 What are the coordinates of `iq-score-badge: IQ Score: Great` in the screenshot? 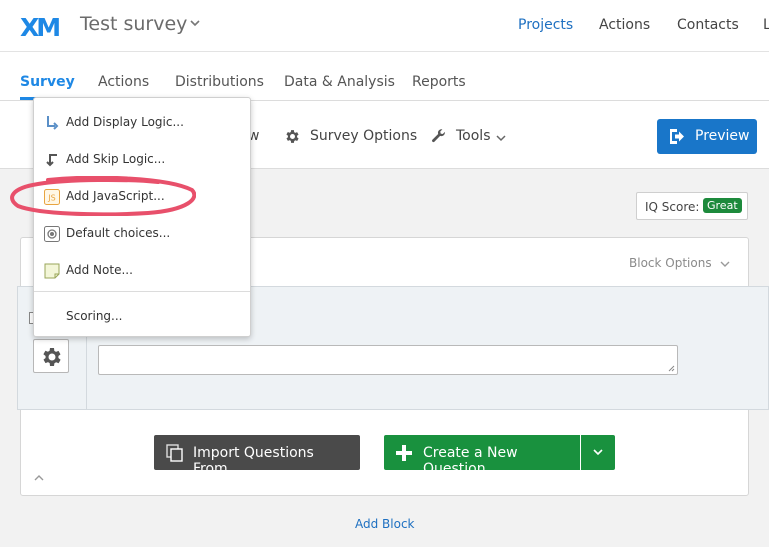 It's located at (692, 206).